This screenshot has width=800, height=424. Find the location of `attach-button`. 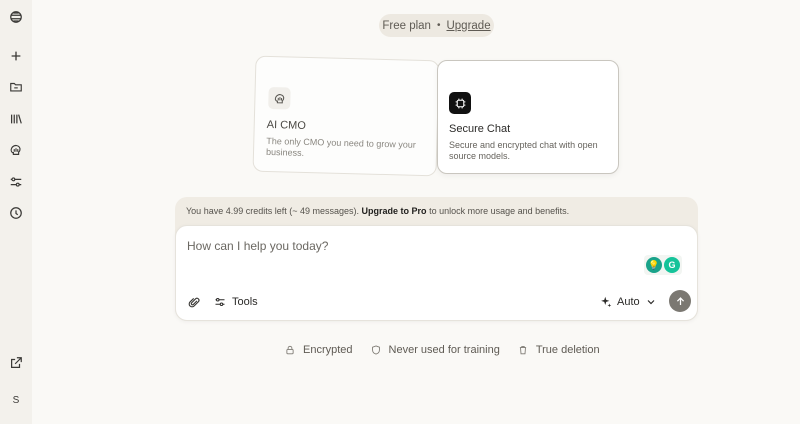

attach-button is located at coordinates (194, 302).